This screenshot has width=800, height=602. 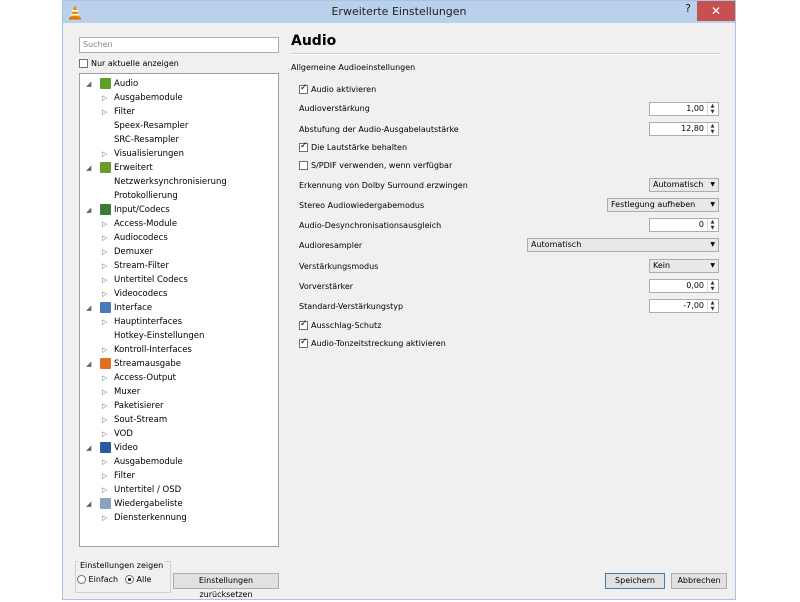 I want to click on peak-protection-checkbox: Ausschlag-Schutz, so click(x=340, y=324).